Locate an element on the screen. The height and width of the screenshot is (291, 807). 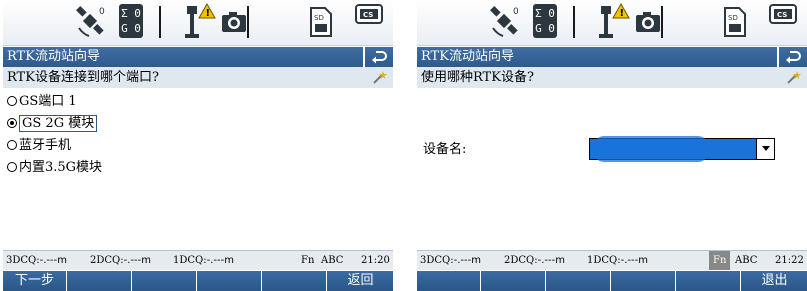
option-label: 蓝牙手机 is located at coordinates (45, 145).